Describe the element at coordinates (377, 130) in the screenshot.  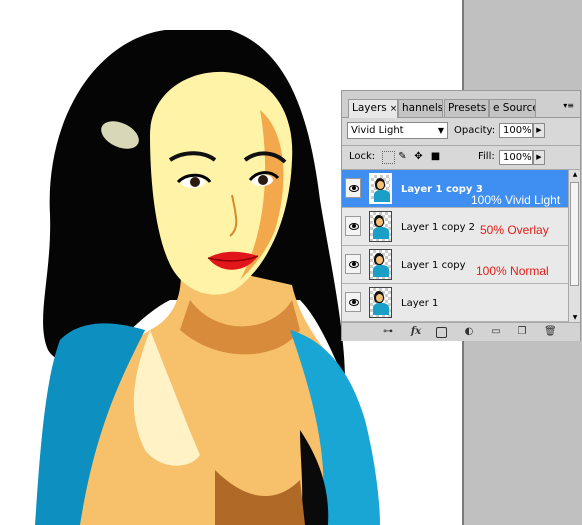
I see `blend-mode-value: Vivid Light` at that location.